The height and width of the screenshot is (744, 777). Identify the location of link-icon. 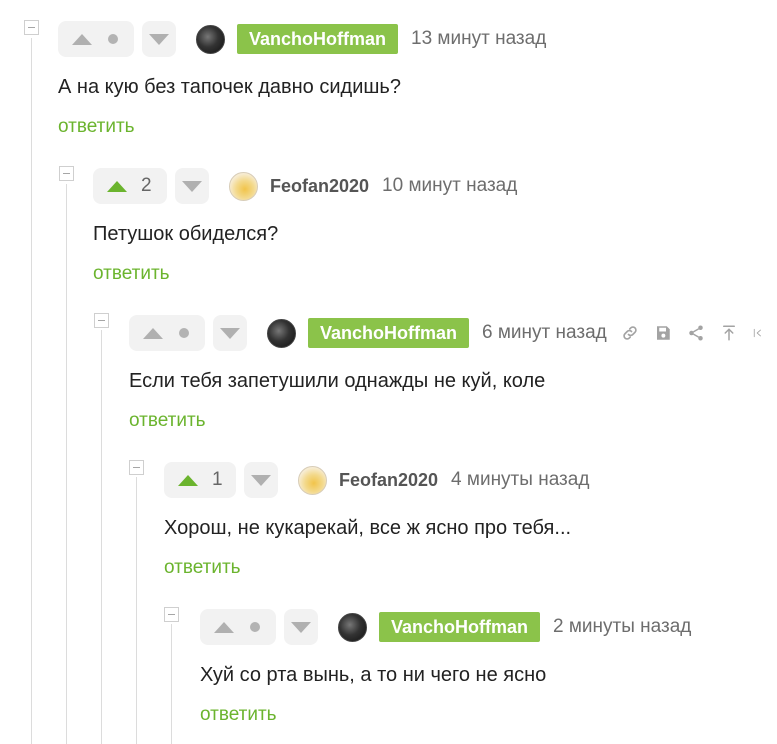
(630, 333).